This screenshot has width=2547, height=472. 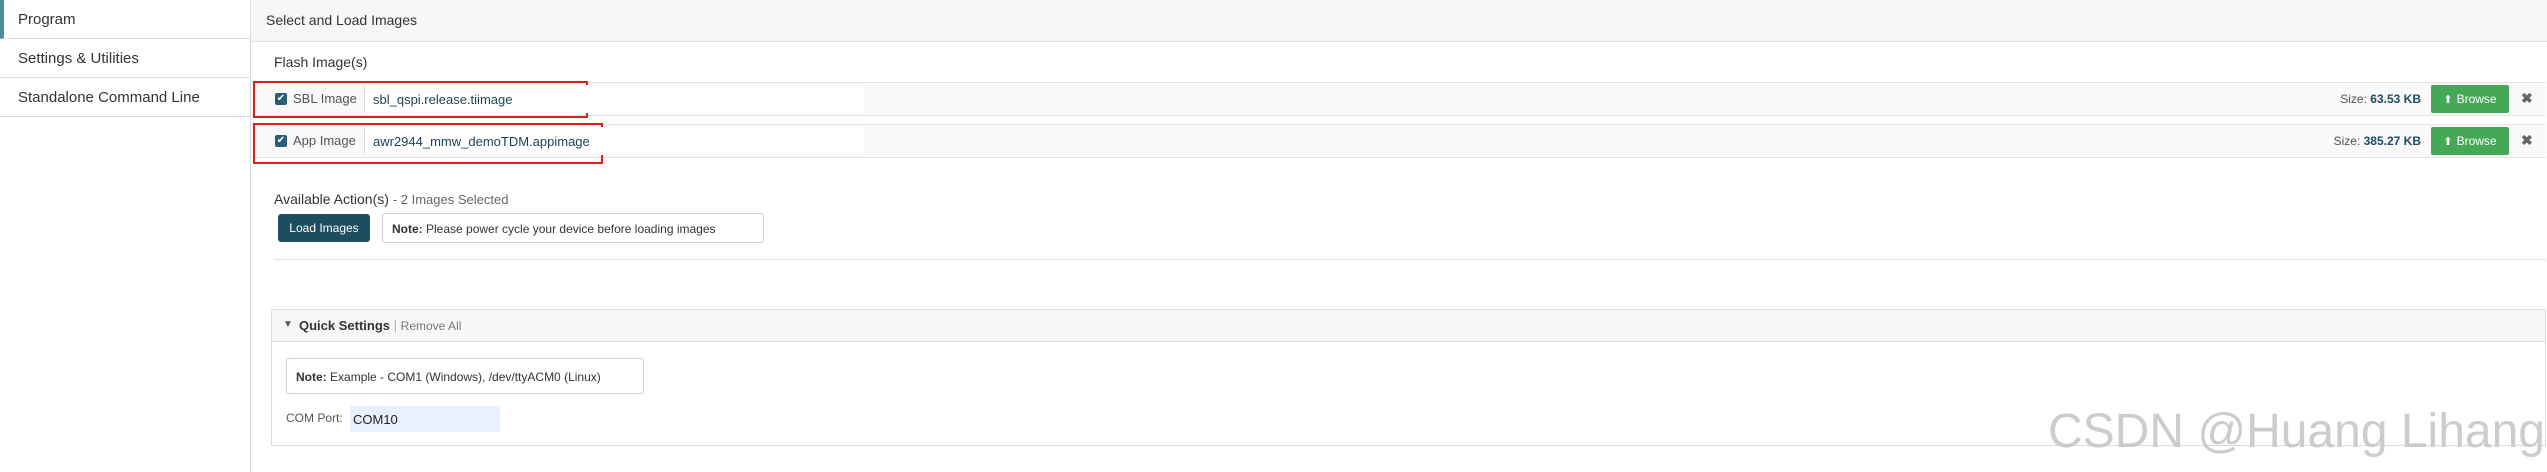 I want to click on com-port-label: COM Port:, so click(x=314, y=418).